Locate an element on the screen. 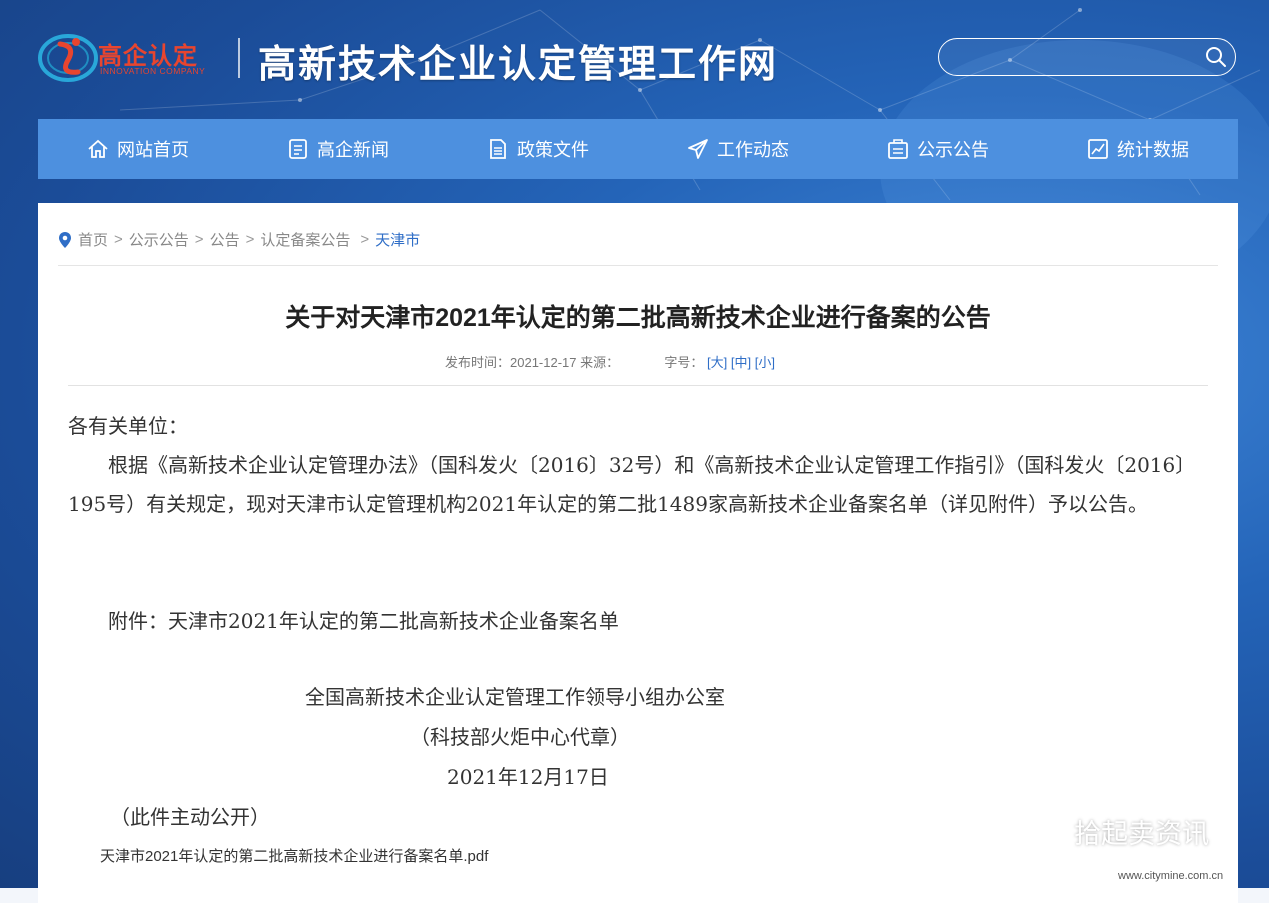 The height and width of the screenshot is (903, 1269). breadcrumb-home: 首页 is located at coordinates (93, 239).